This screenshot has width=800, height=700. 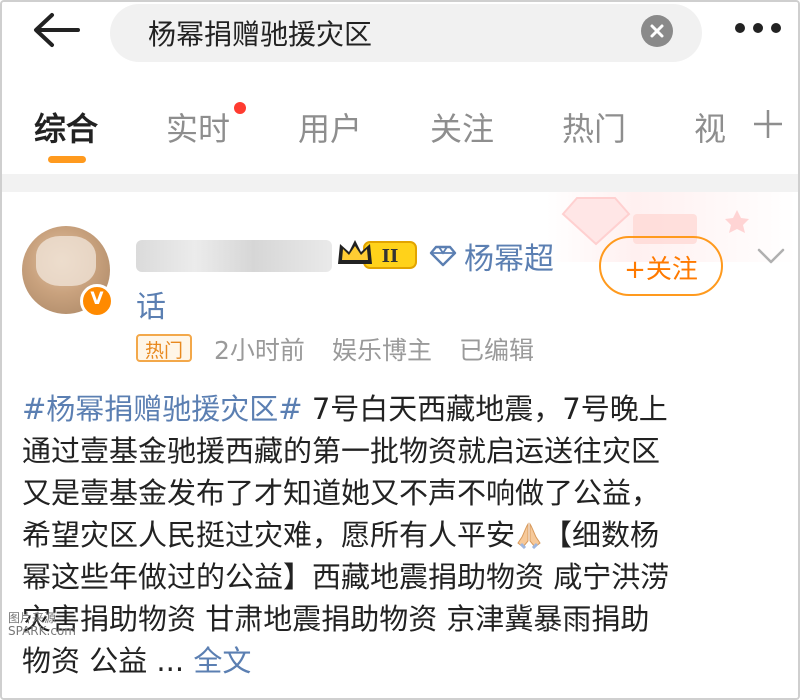 What do you see at coordinates (260, 34) in the screenshot?
I see `search-query: 杨幂捐赠驰援灾区` at bounding box center [260, 34].